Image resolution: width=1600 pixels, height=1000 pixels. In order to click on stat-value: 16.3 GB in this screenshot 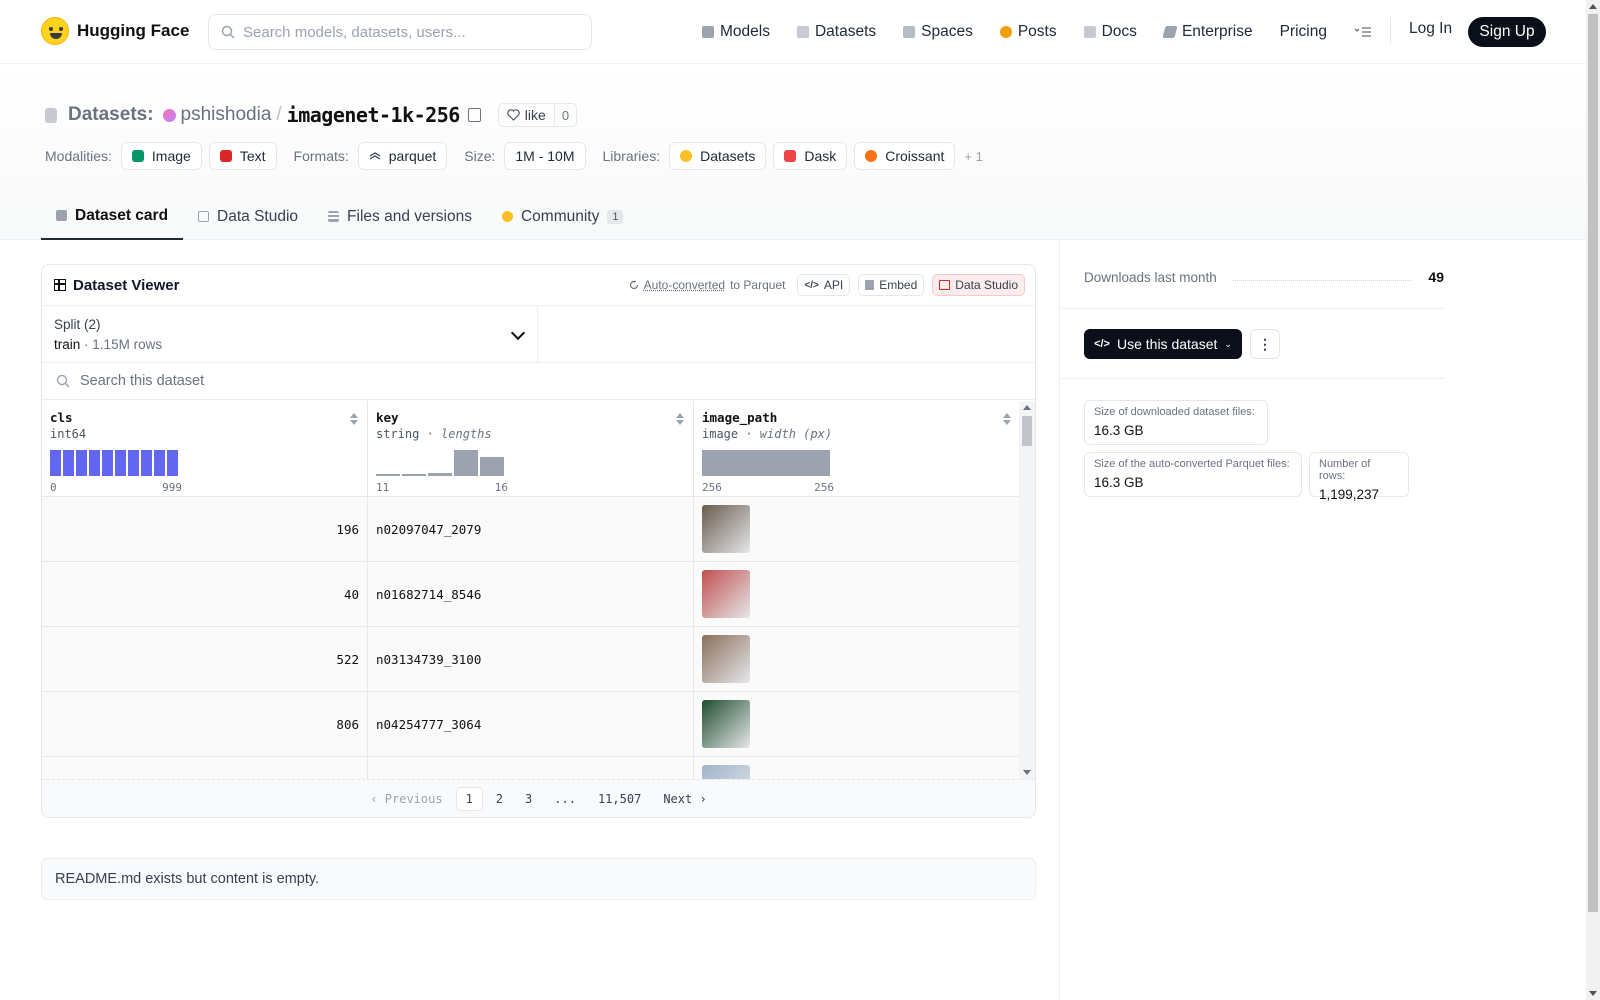, I will do `click(1119, 482)`.